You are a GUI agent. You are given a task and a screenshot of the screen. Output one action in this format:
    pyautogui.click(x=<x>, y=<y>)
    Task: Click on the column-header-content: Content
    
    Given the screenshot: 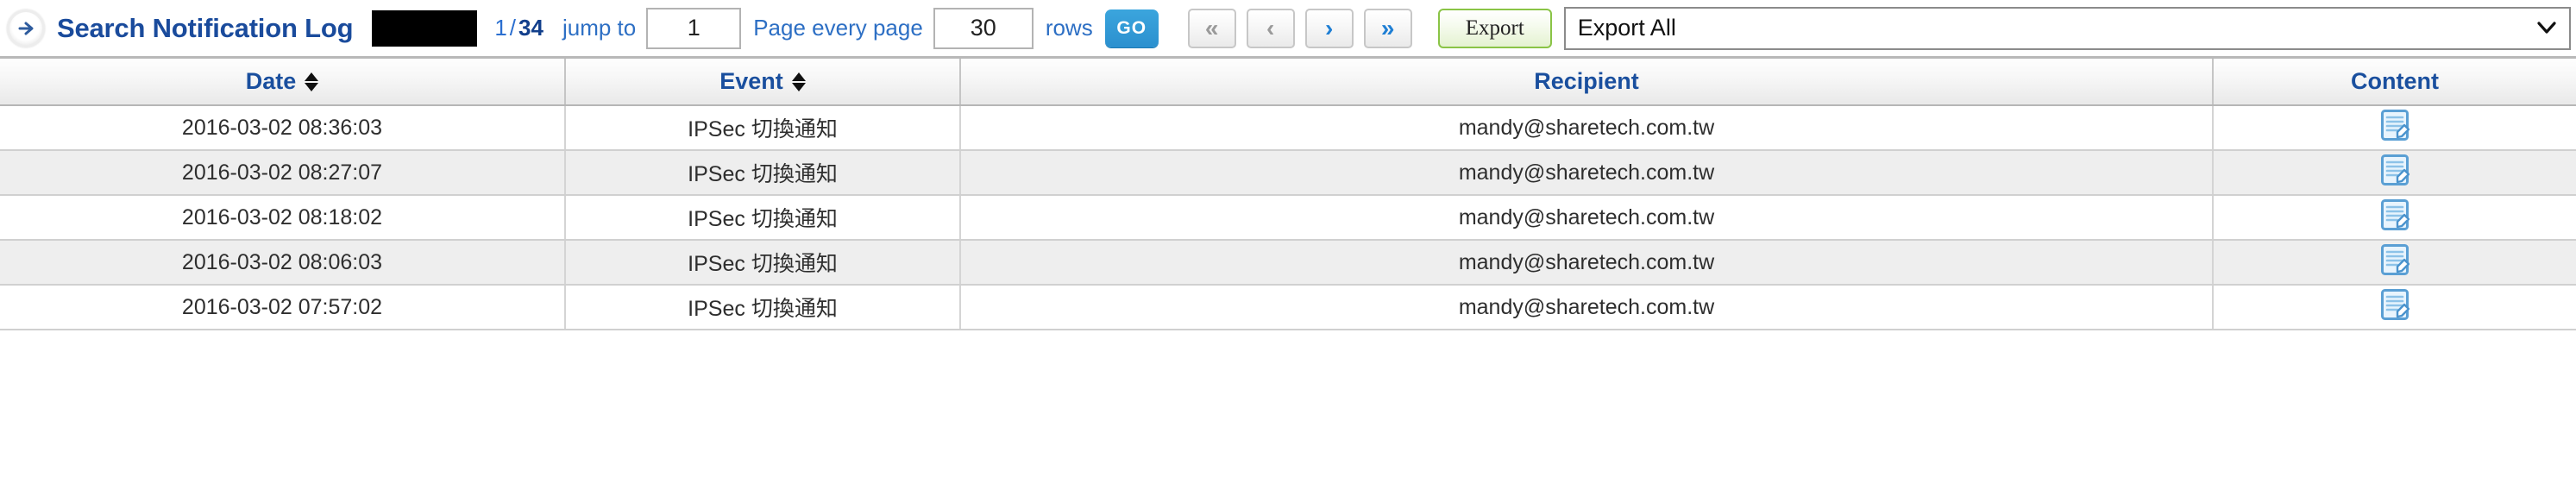 What is the action you would take?
    pyautogui.click(x=2394, y=82)
    